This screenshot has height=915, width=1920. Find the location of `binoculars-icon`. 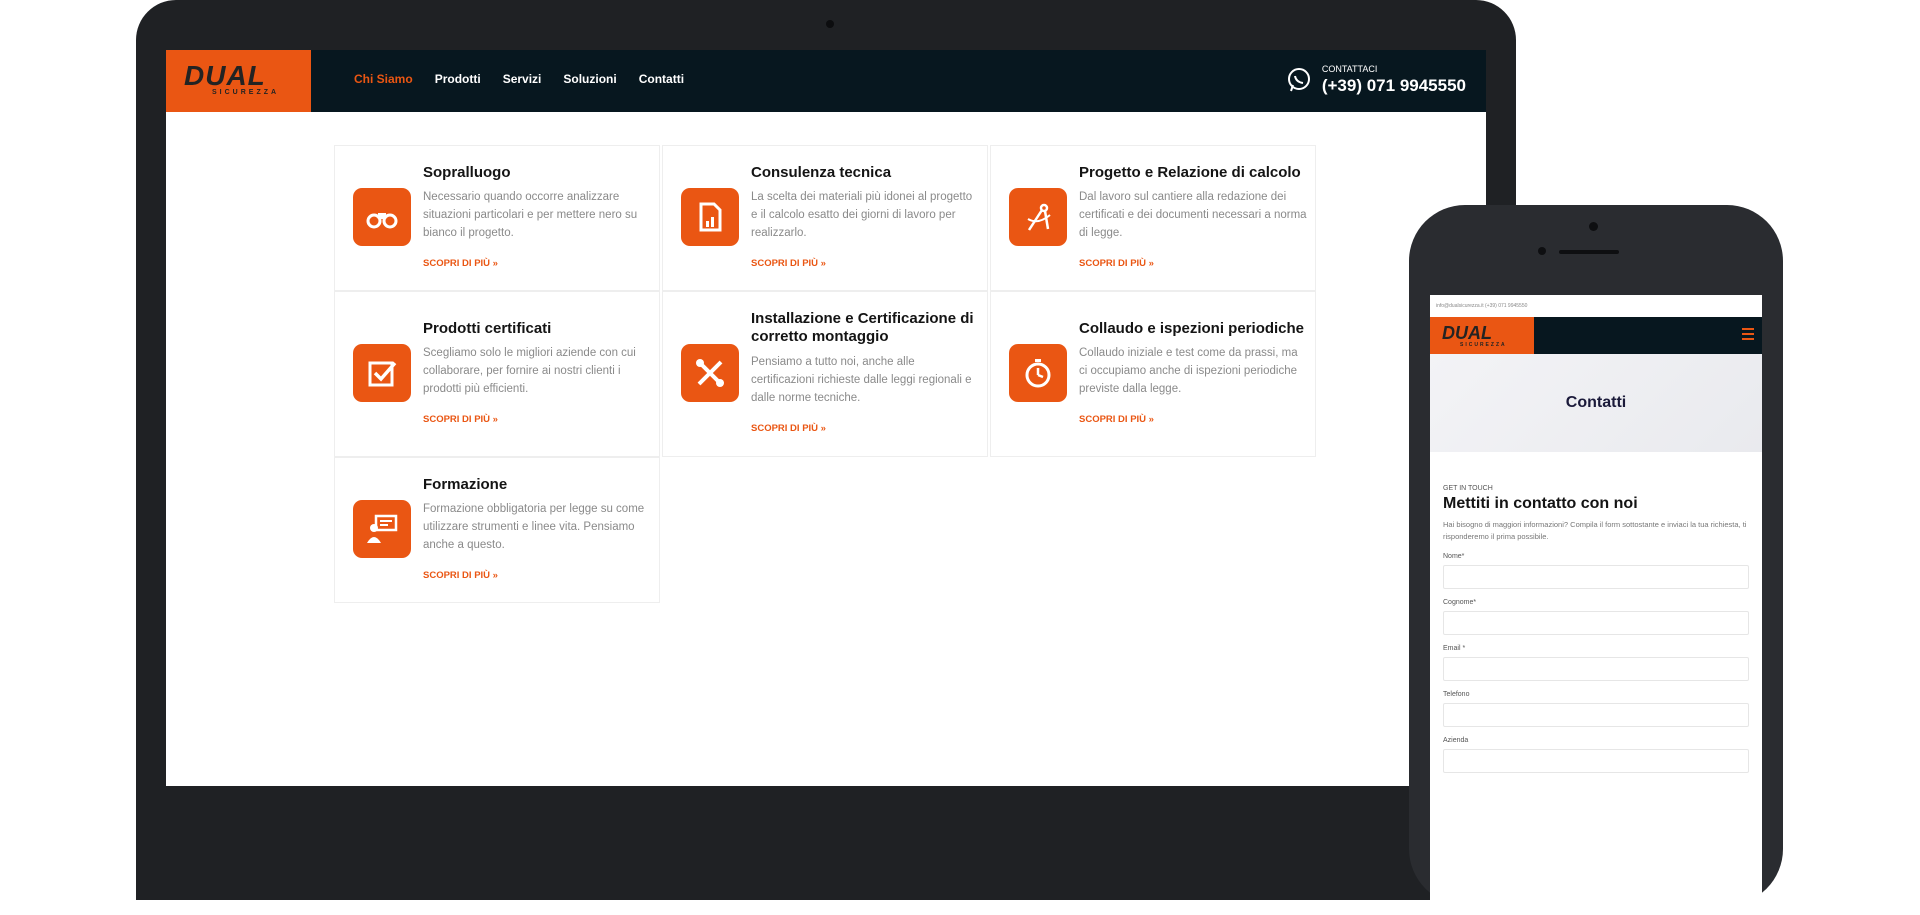

binoculars-icon is located at coordinates (382, 217).